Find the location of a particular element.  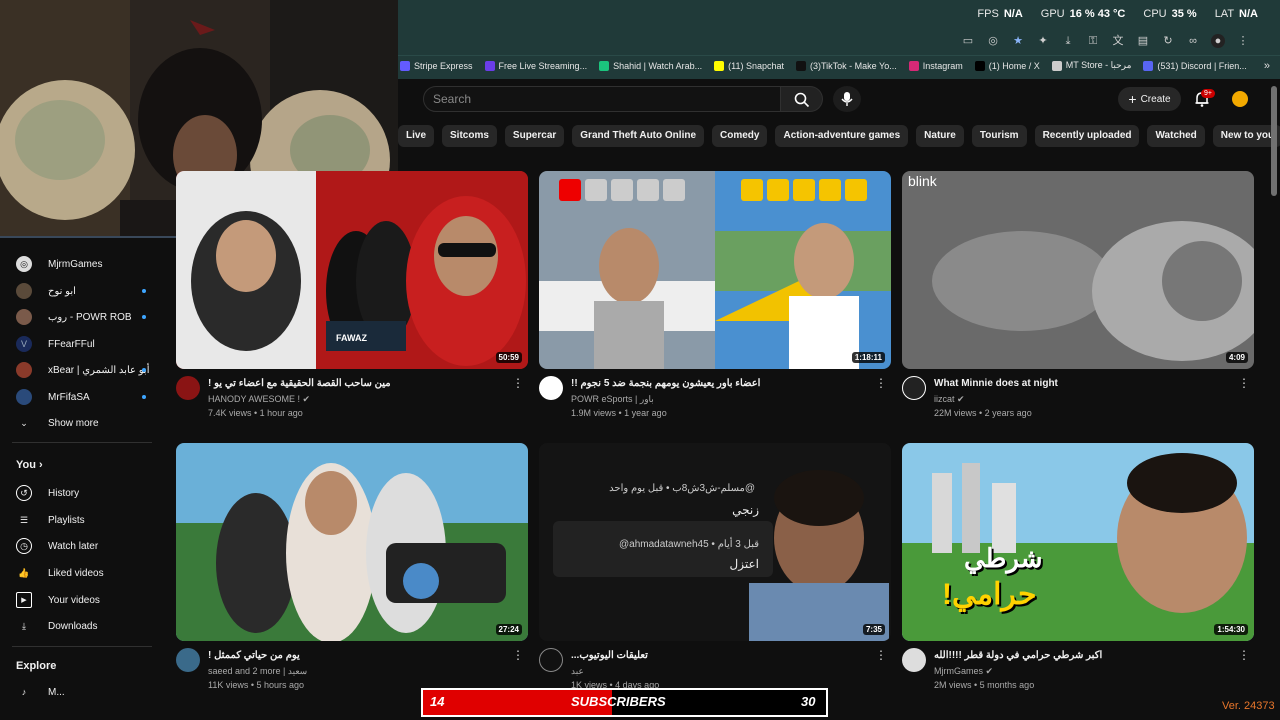

sidebar-sub-abu-noah: ابو نوح is located at coordinates (86, 291).